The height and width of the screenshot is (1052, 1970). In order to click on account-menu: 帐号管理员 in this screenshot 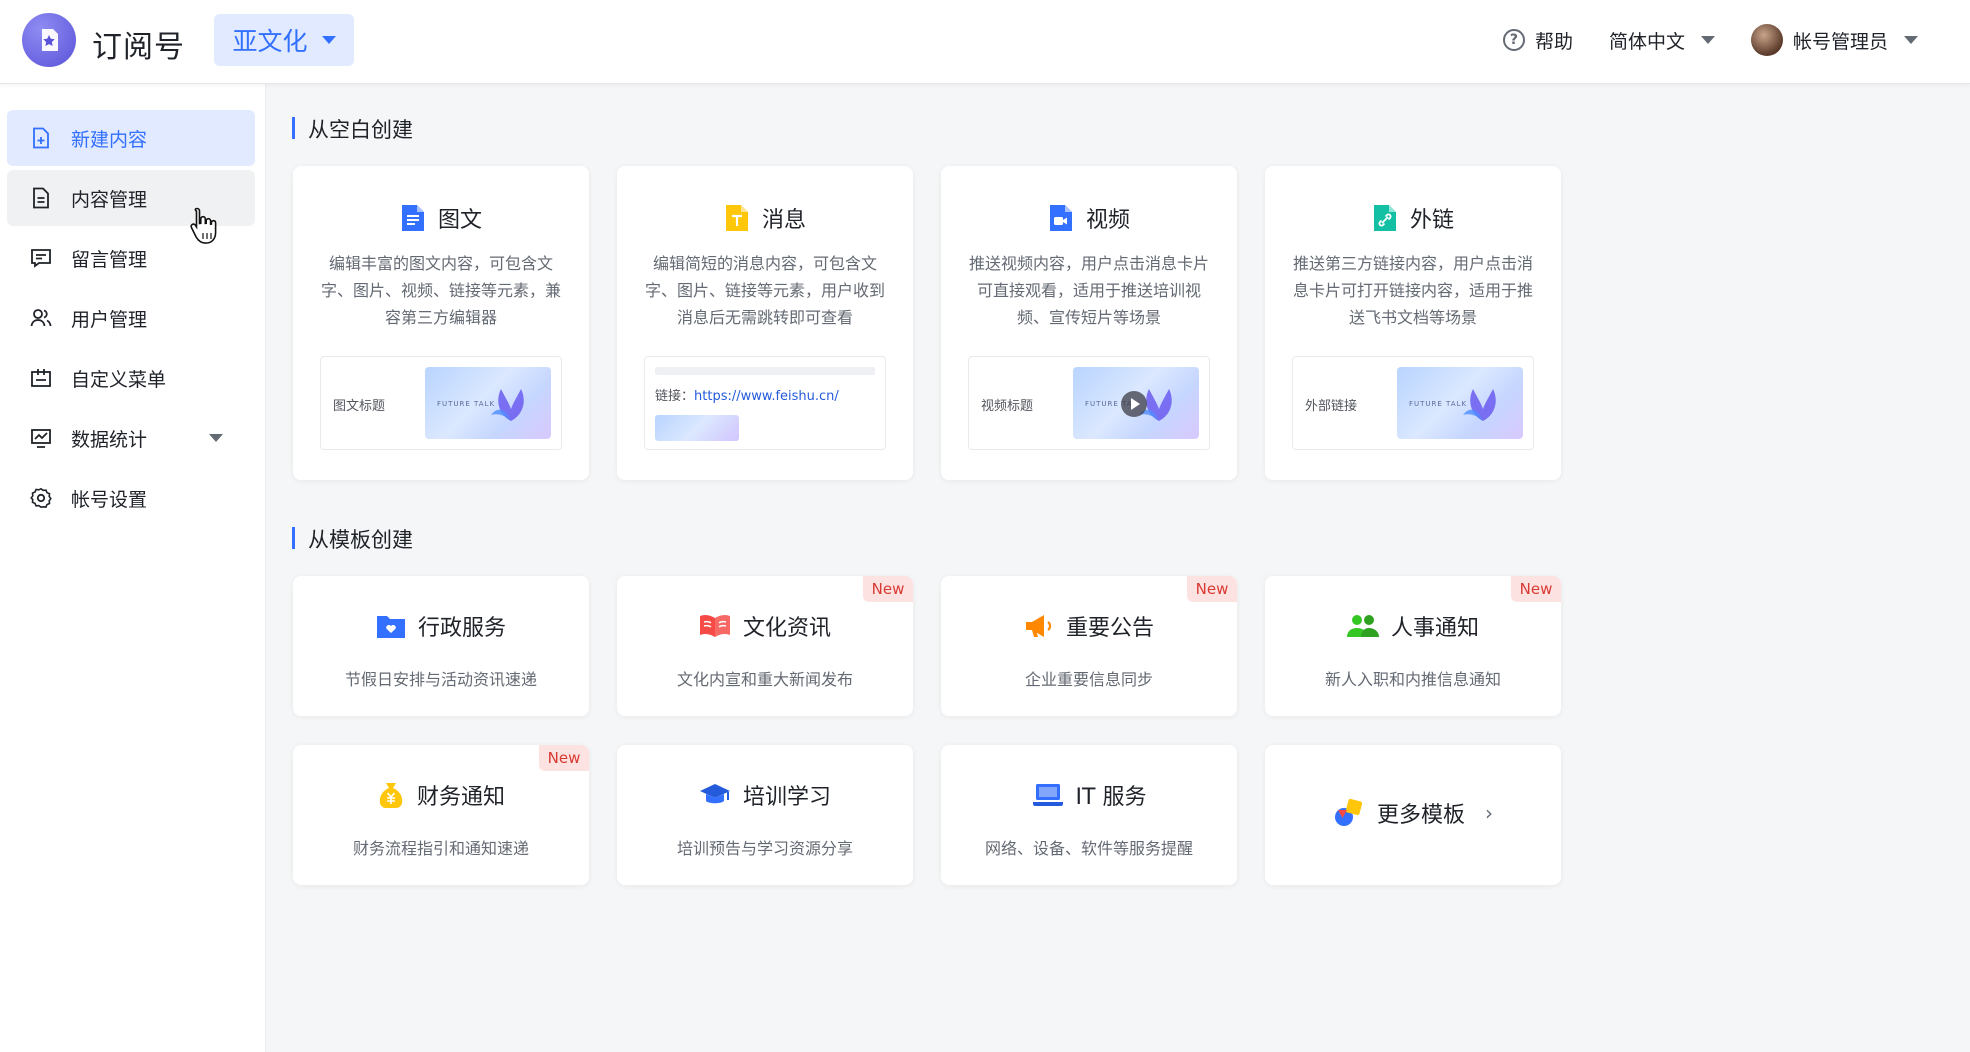, I will do `click(1834, 40)`.